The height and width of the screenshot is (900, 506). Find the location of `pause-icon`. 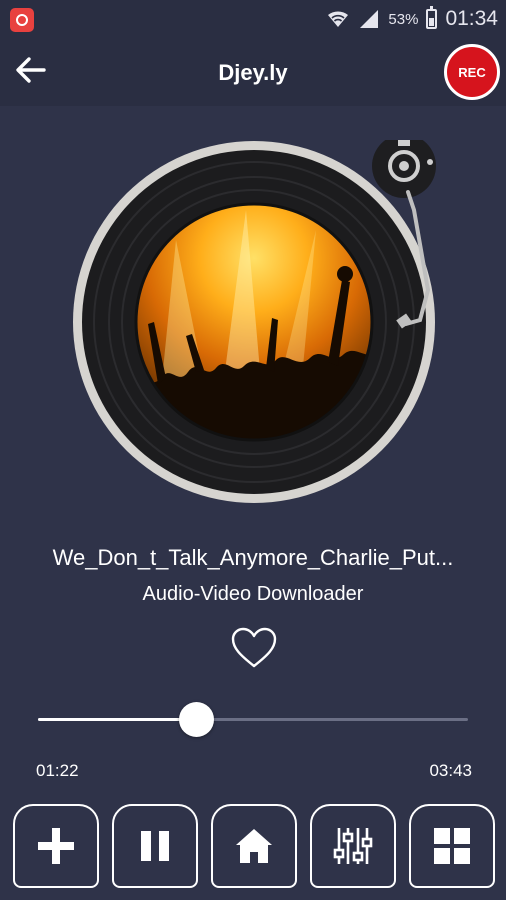

pause-icon is located at coordinates (155, 846).